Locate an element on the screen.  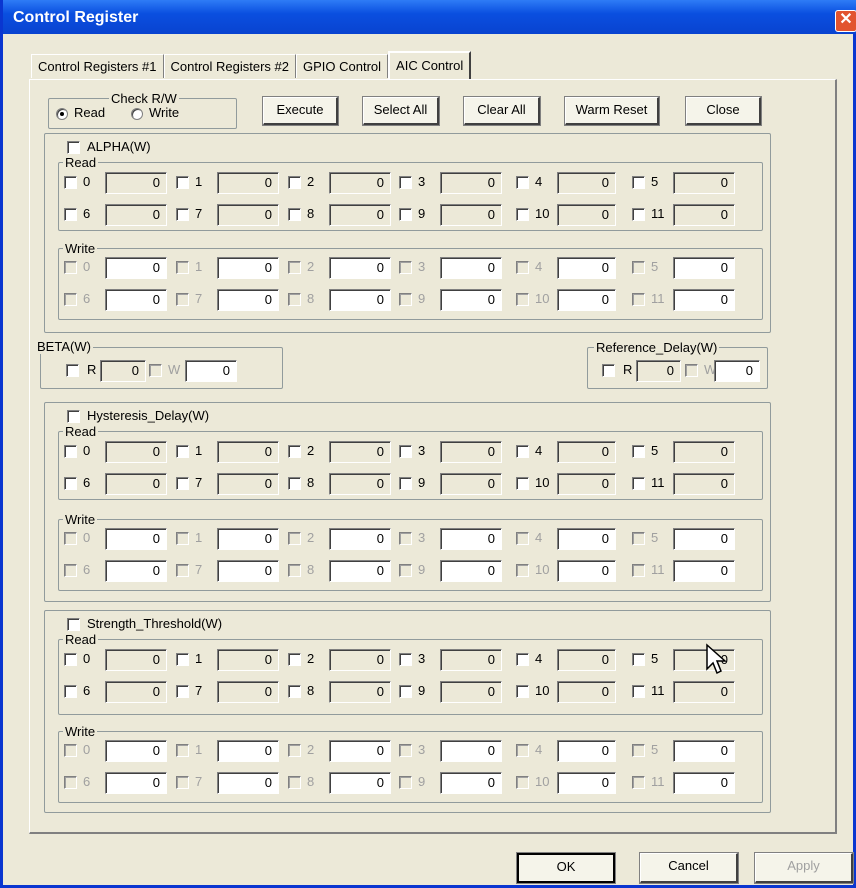
cancel-button: Cancel is located at coordinates (689, 868).